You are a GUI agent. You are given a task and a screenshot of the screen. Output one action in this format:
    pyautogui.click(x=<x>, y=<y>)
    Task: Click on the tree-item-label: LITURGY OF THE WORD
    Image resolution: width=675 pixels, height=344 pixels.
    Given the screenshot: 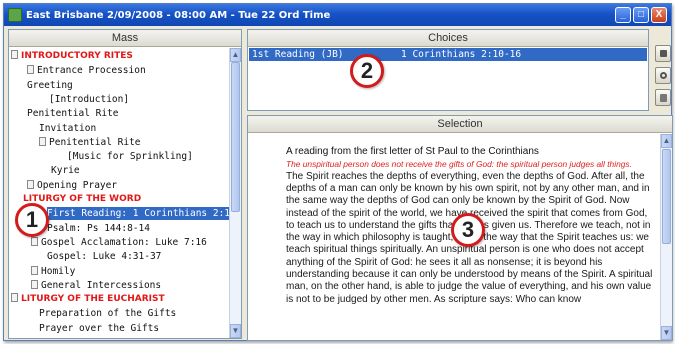 What is the action you would take?
    pyautogui.click(x=82, y=199)
    